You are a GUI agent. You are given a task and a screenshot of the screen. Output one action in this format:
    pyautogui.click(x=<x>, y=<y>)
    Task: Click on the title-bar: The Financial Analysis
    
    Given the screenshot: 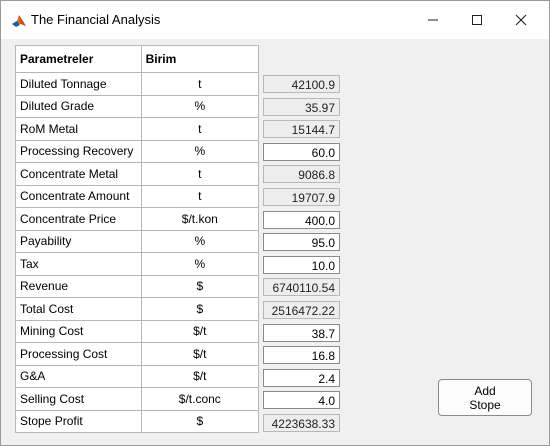 What is the action you would take?
    pyautogui.click(x=275, y=20)
    